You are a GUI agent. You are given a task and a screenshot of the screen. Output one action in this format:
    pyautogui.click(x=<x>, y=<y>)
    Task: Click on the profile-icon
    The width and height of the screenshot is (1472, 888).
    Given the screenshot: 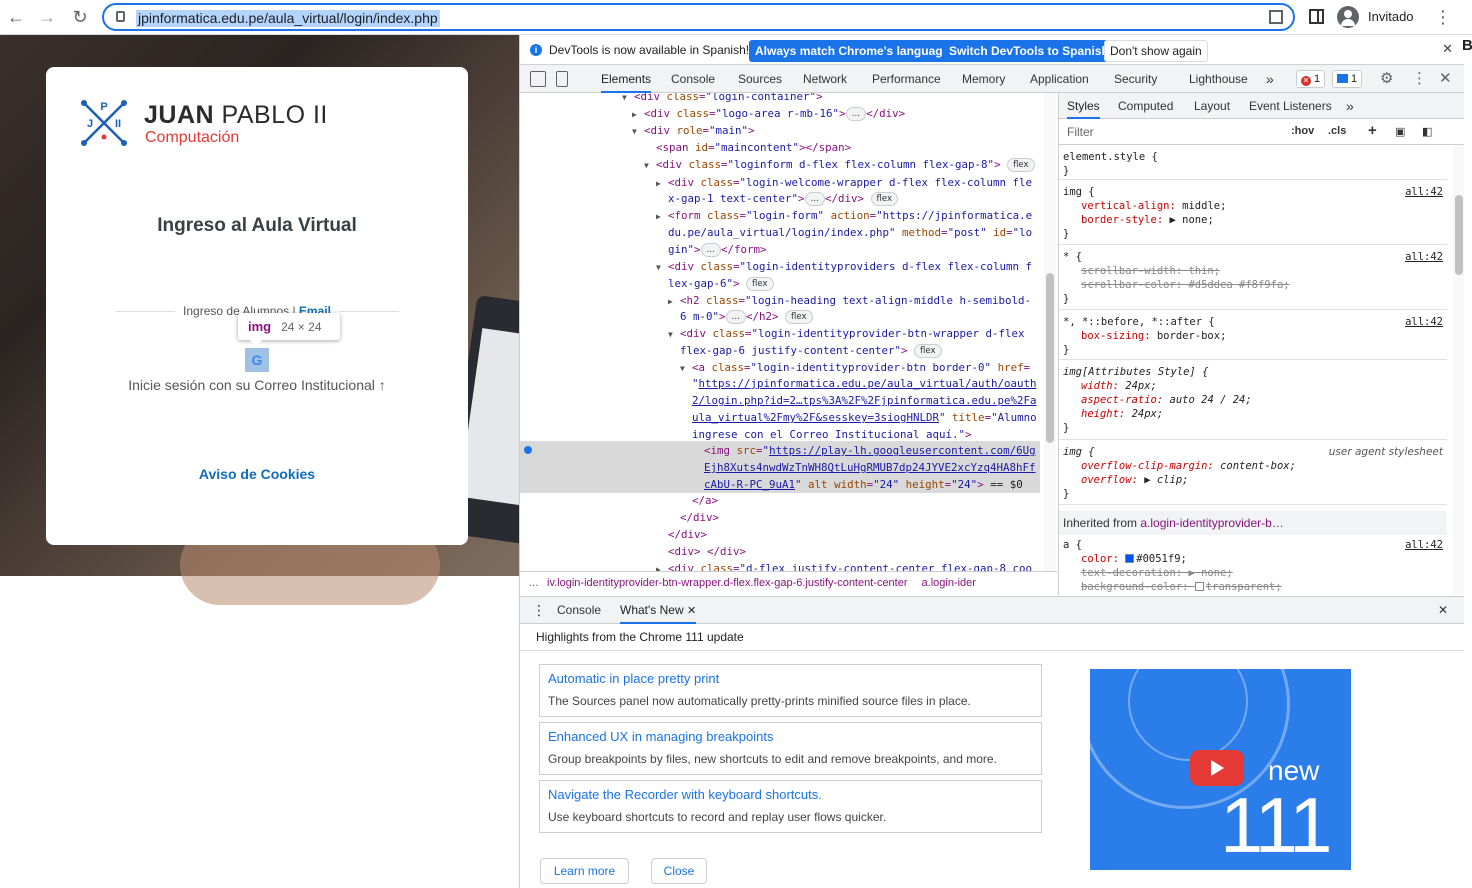 What is the action you would take?
    pyautogui.click(x=1348, y=17)
    